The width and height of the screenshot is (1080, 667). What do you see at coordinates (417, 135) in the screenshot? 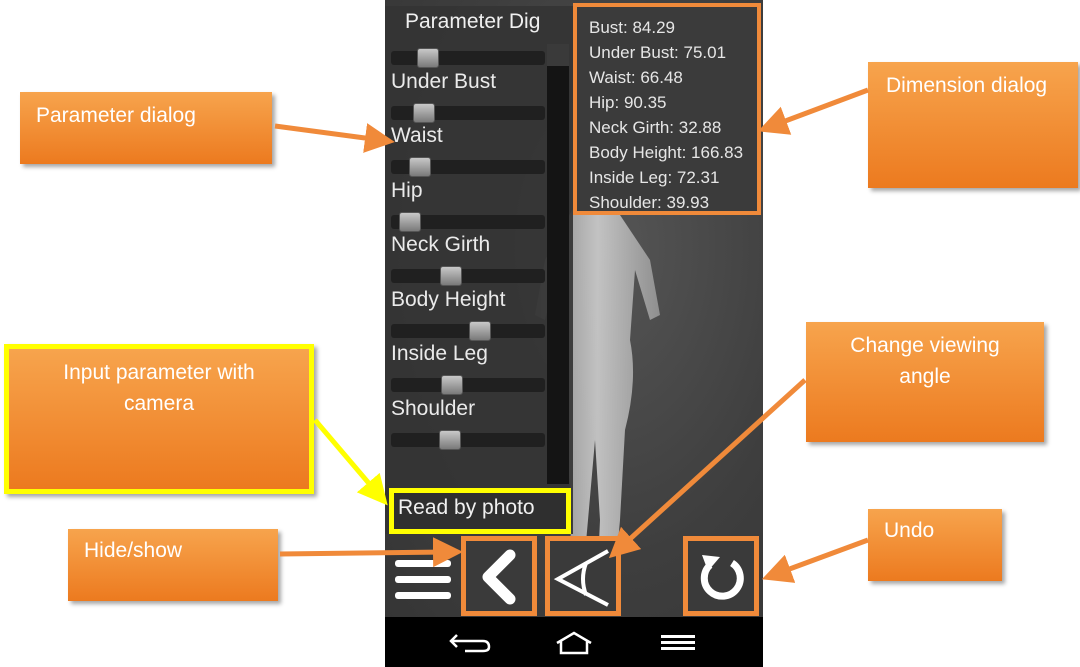
I see `slider-label: Waist` at bounding box center [417, 135].